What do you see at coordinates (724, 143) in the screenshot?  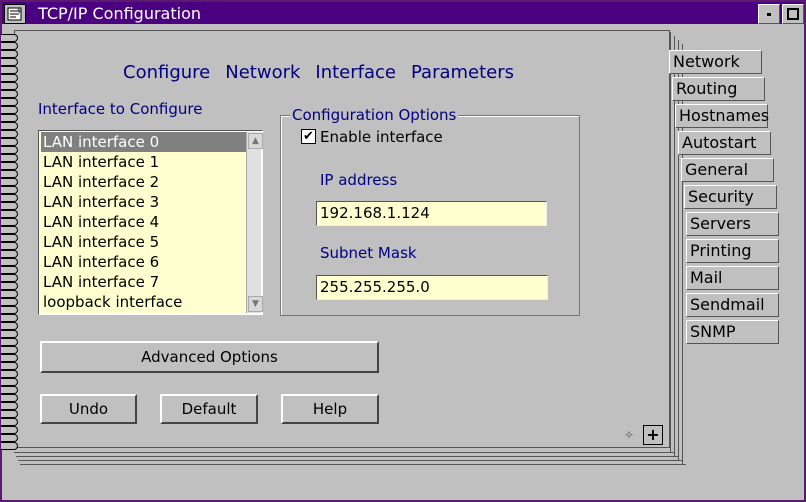 I see `tab-autostart: Autostart` at bounding box center [724, 143].